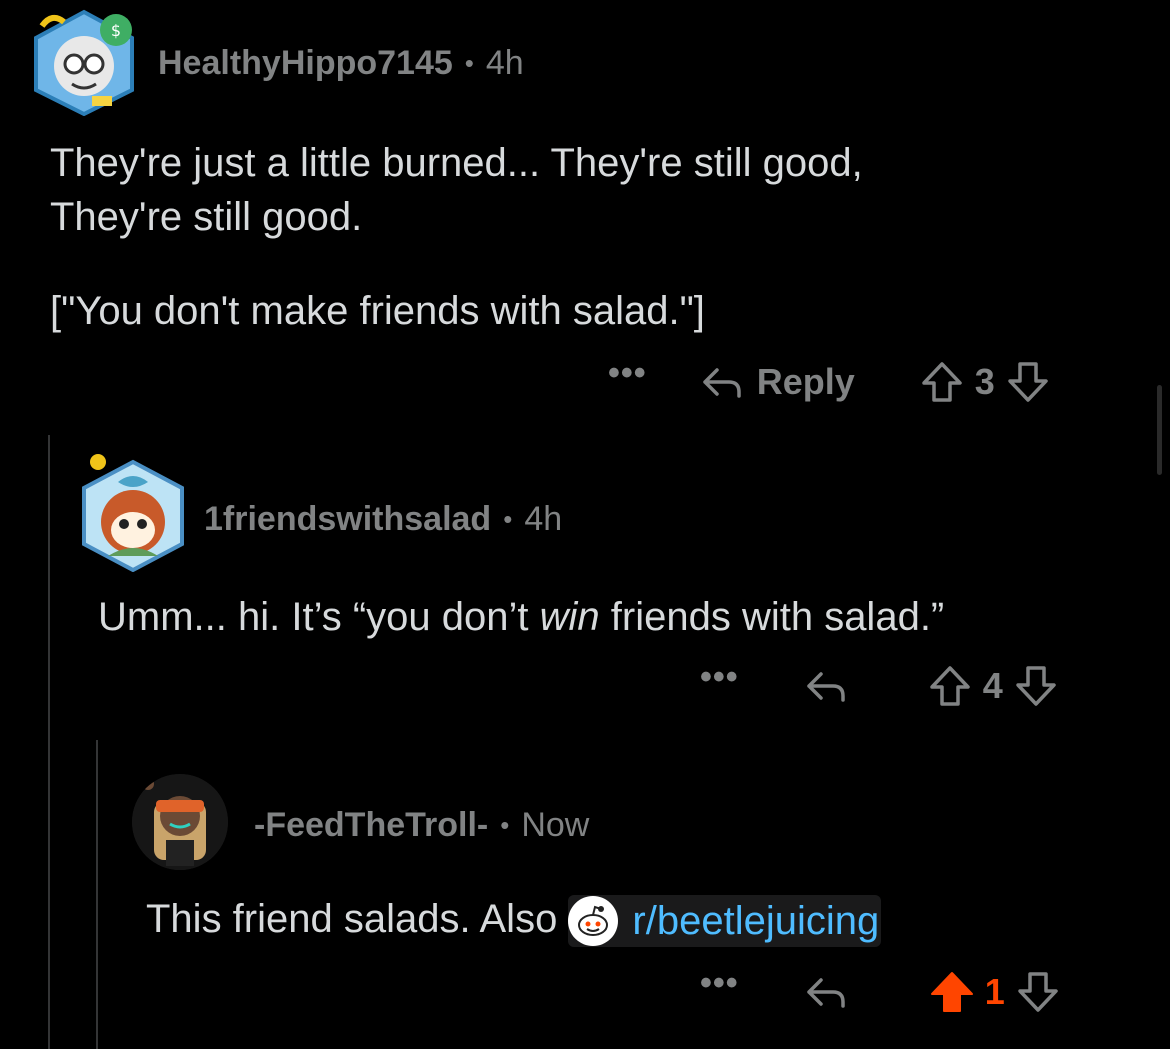 Image resolution: width=1170 pixels, height=1049 pixels. I want to click on comment-line: ["You don't make friends with salad."], so click(377, 311).